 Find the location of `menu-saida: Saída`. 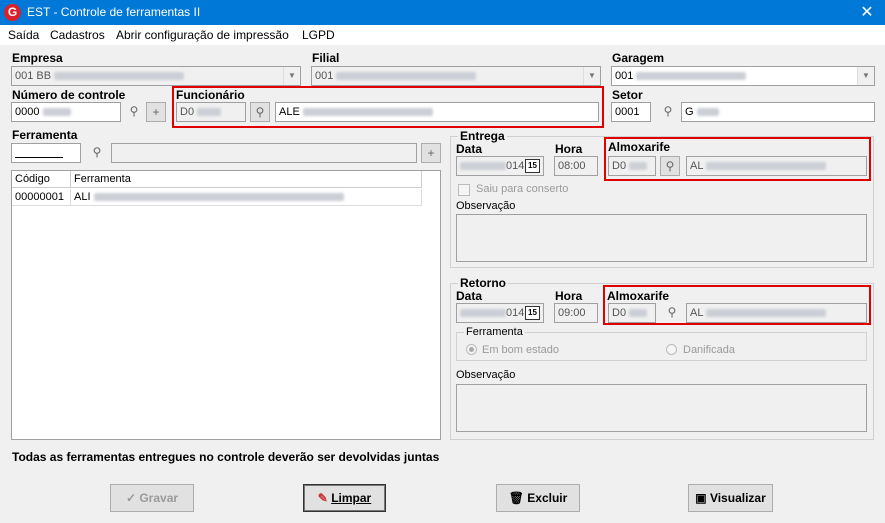

menu-saida: Saída is located at coordinates (23, 35).